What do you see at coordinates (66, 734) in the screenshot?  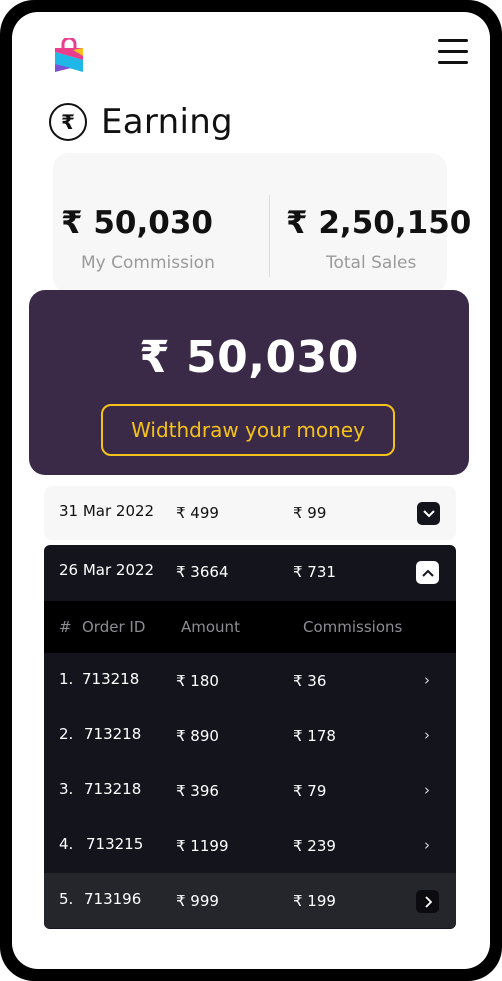 I see `order-index: 2.` at bounding box center [66, 734].